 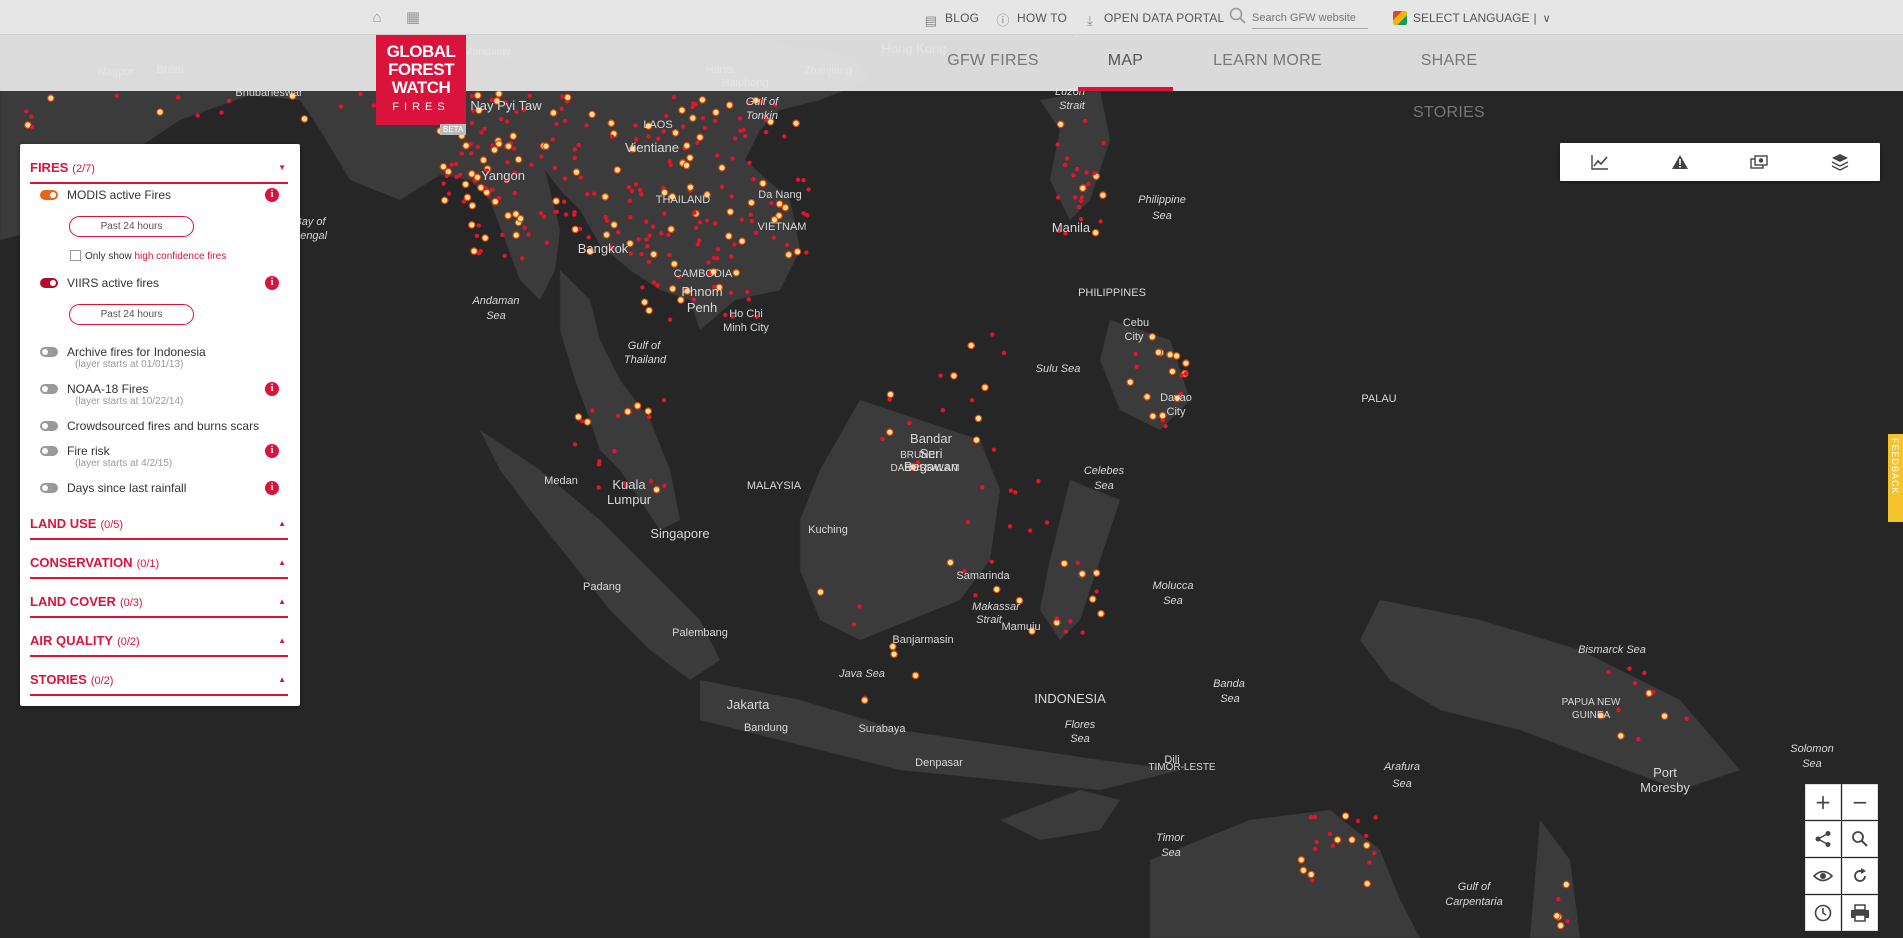 I want to click on only-show-label: Only show, so click(x=108, y=256).